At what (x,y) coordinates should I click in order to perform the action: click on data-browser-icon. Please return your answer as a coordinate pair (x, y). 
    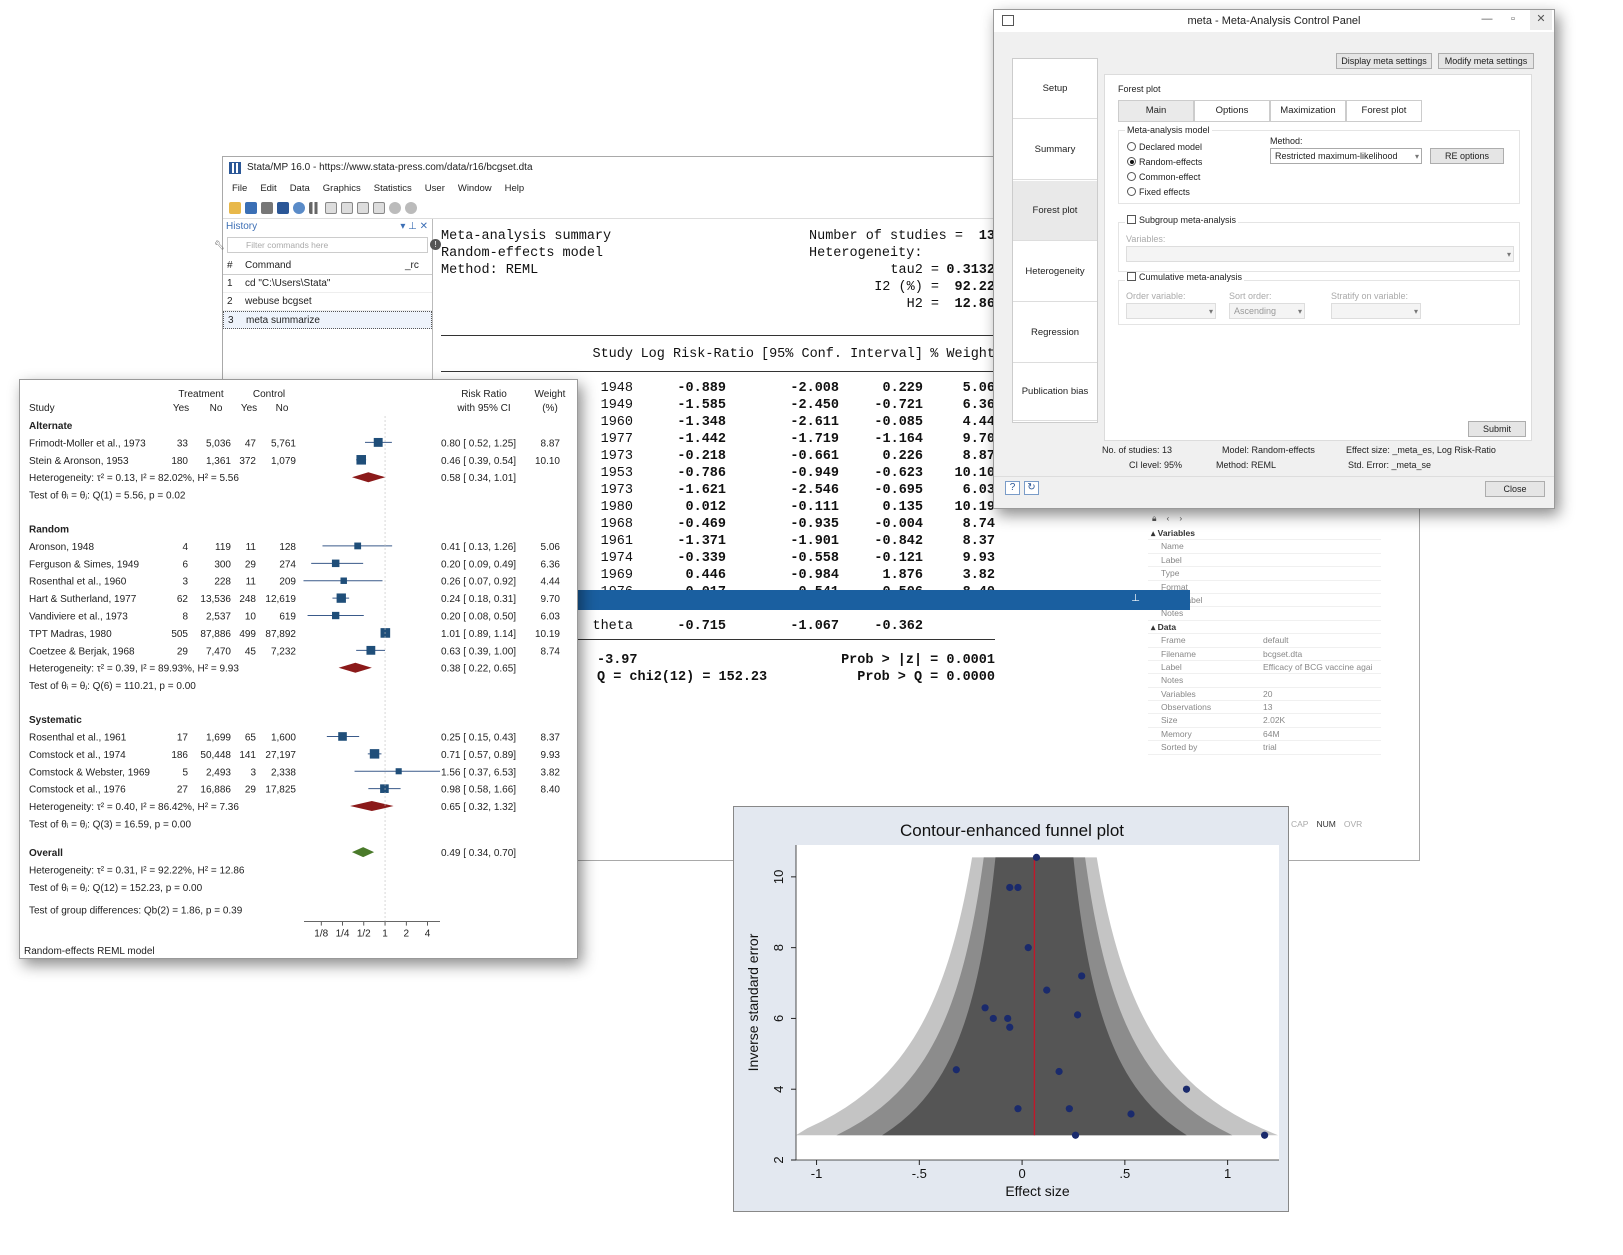
    Looking at the image, I should click on (363, 207).